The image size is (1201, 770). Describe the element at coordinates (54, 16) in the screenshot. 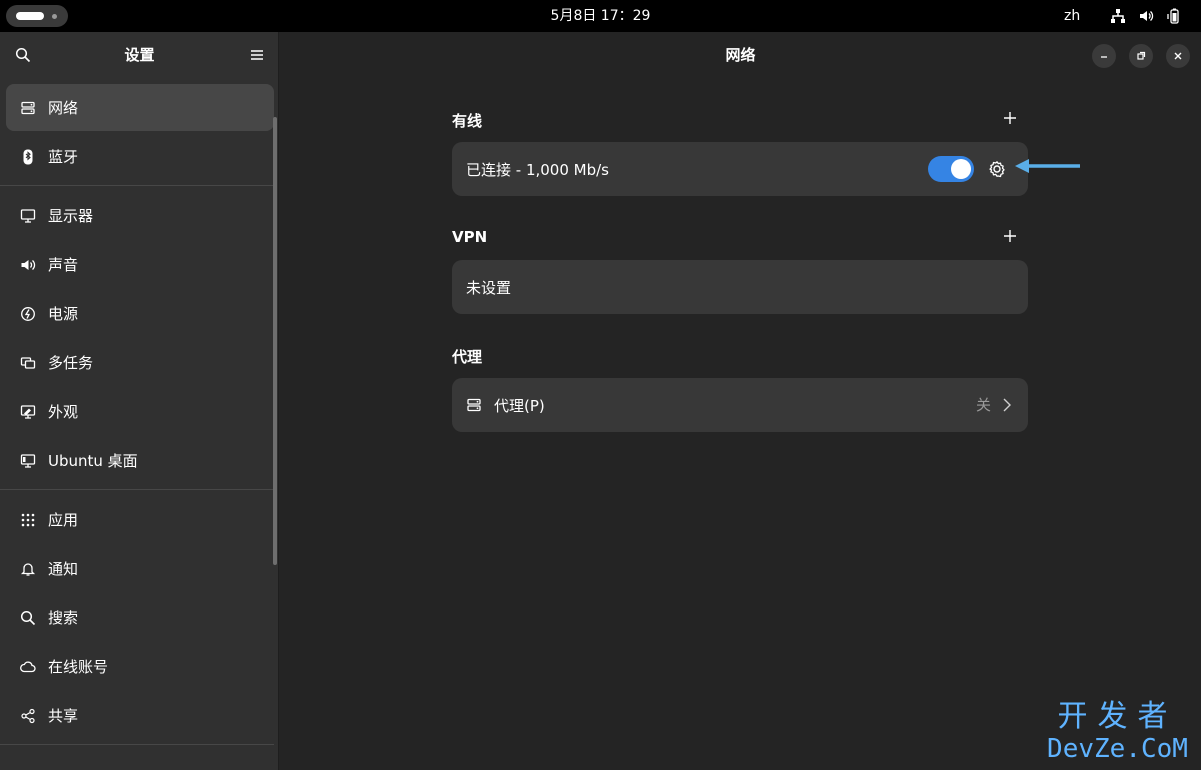

I see `workspace-indicator` at that location.